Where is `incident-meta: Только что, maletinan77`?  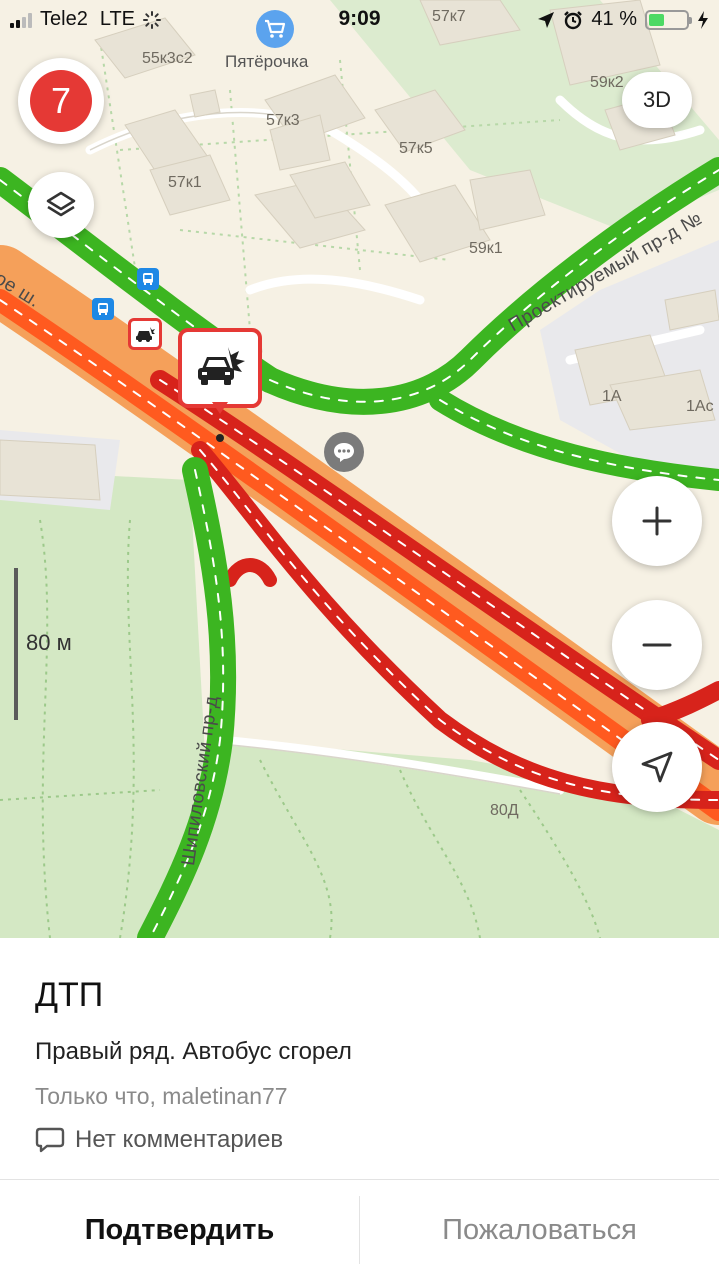
incident-meta: Только что, maletinan77 is located at coordinates (161, 1096).